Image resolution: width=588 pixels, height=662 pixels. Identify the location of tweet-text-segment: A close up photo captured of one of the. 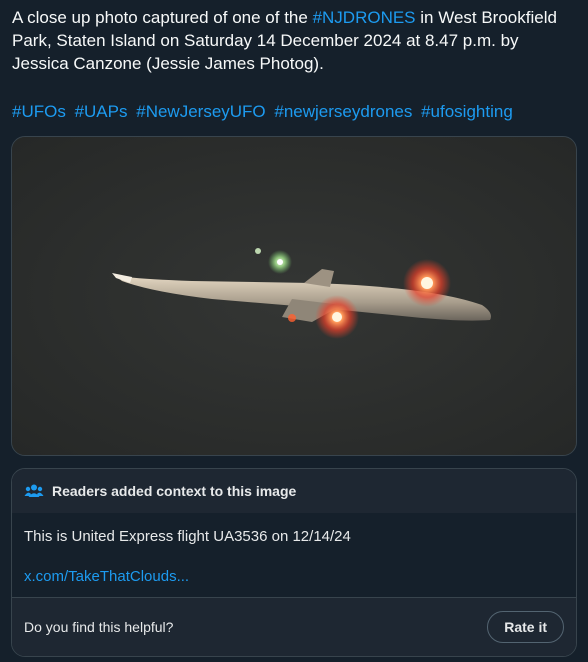
(162, 17).